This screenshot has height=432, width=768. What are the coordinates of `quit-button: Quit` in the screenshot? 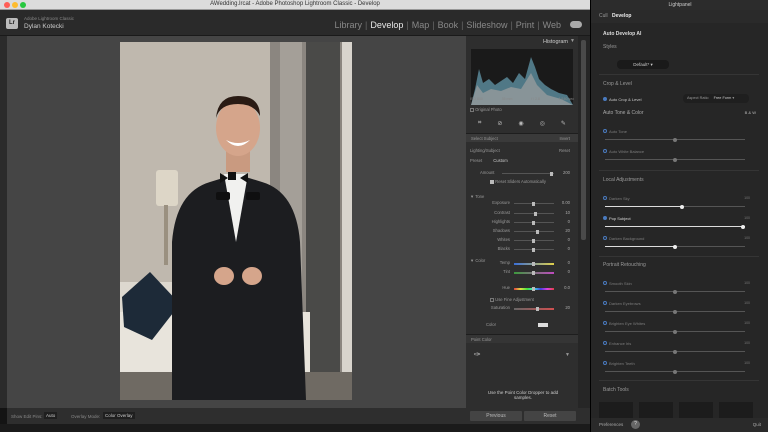 It's located at (757, 424).